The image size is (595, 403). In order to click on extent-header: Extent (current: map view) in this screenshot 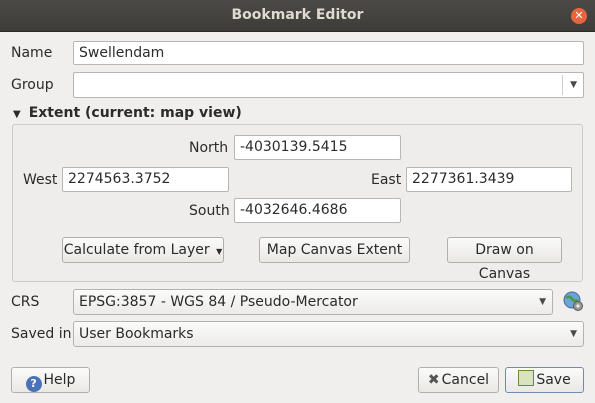, I will do `click(135, 113)`.